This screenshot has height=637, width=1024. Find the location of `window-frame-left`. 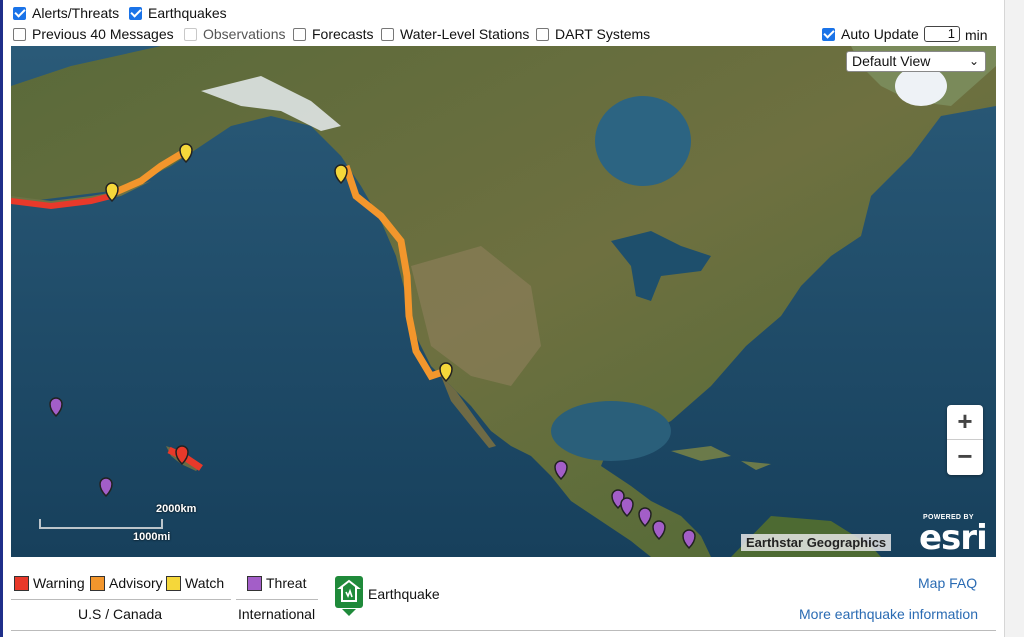

window-frame-left is located at coordinates (1, 318).